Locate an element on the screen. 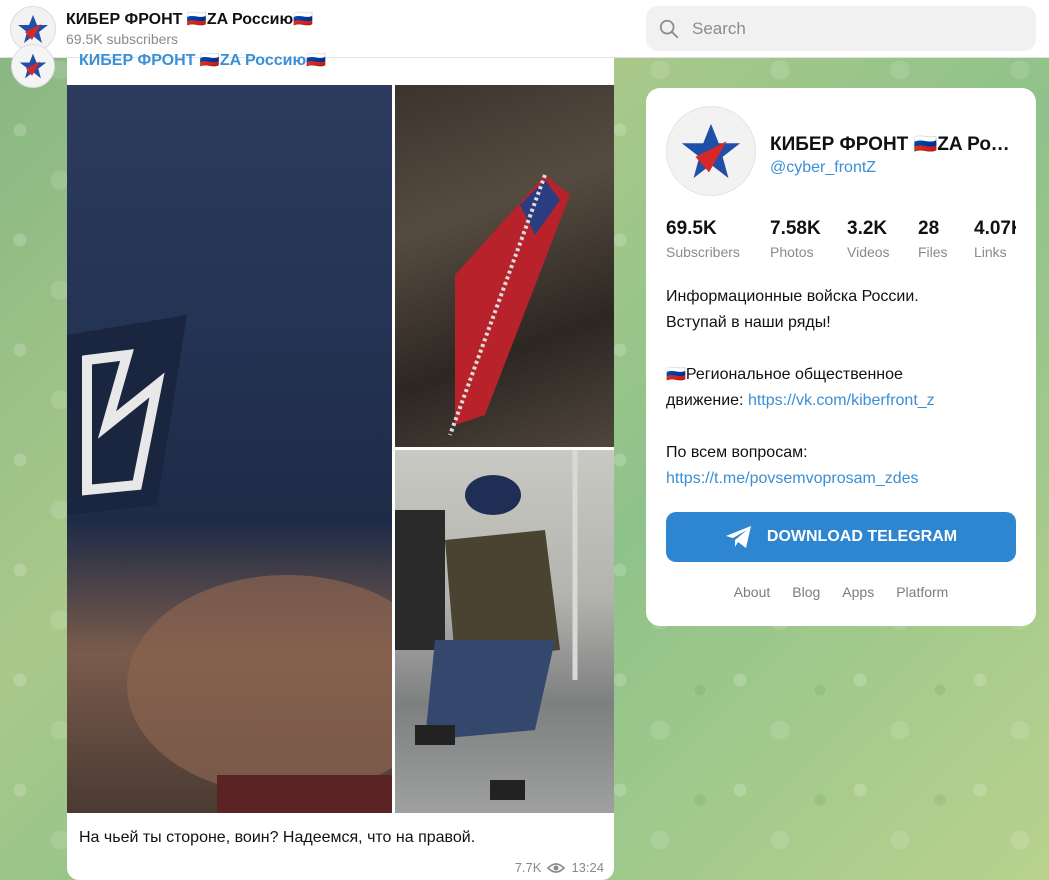 This screenshot has height=880, width=1049. post-author-name: КИБЕР ФРОНТ 🇷🇺ZA Россию🇷🇺 is located at coordinates (202, 60).